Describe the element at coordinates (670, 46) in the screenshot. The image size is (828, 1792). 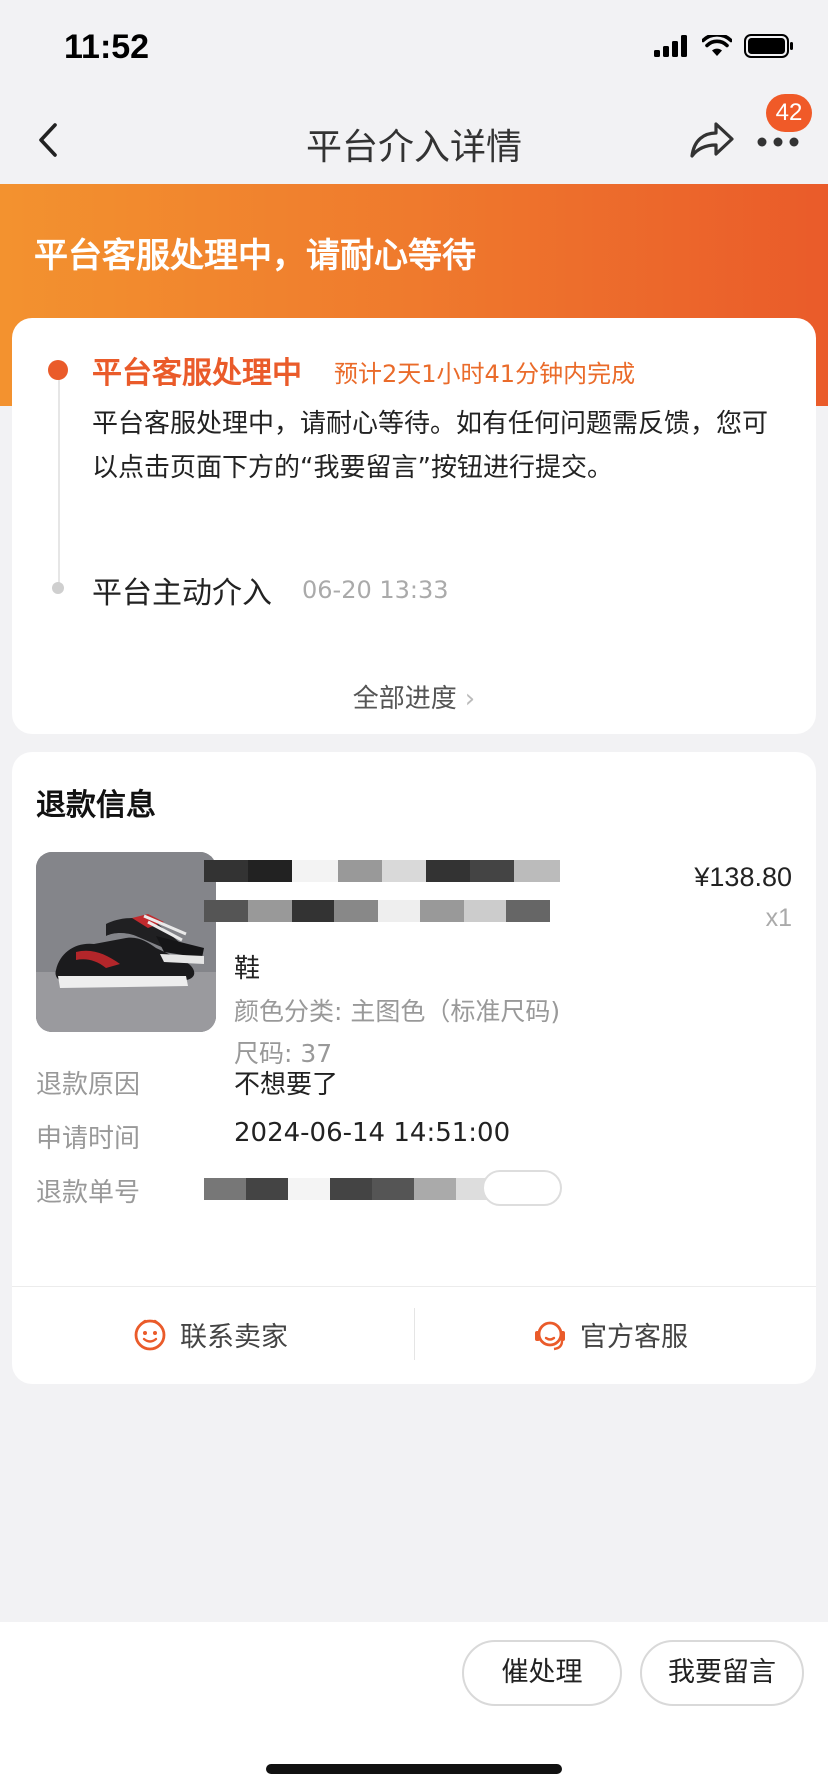
I see `signal-icon` at that location.